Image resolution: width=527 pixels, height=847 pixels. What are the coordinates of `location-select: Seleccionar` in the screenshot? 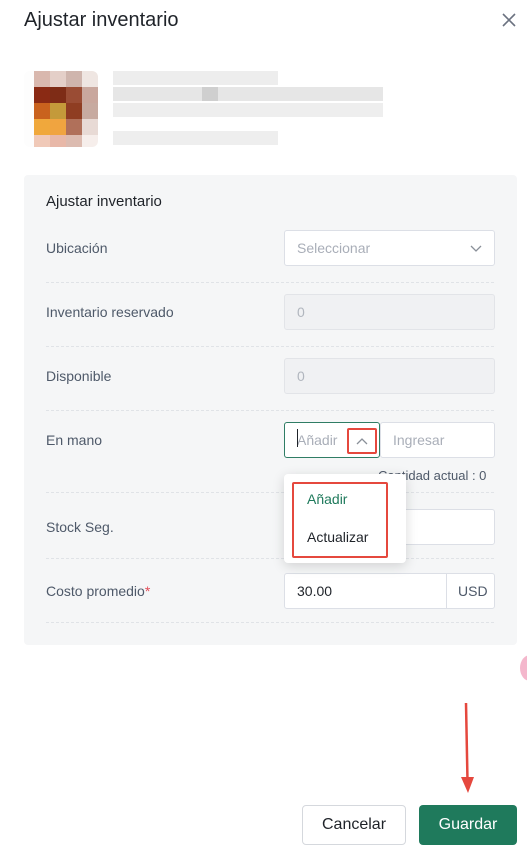 It's located at (389, 248).